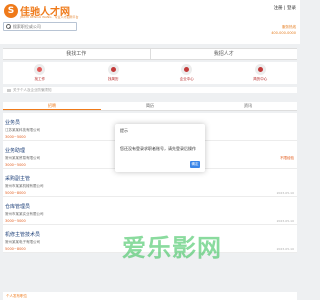 This screenshot has width=320, height=300. What do you see at coordinates (260, 69) in the screenshot?
I see `document-icon` at bounding box center [260, 69].